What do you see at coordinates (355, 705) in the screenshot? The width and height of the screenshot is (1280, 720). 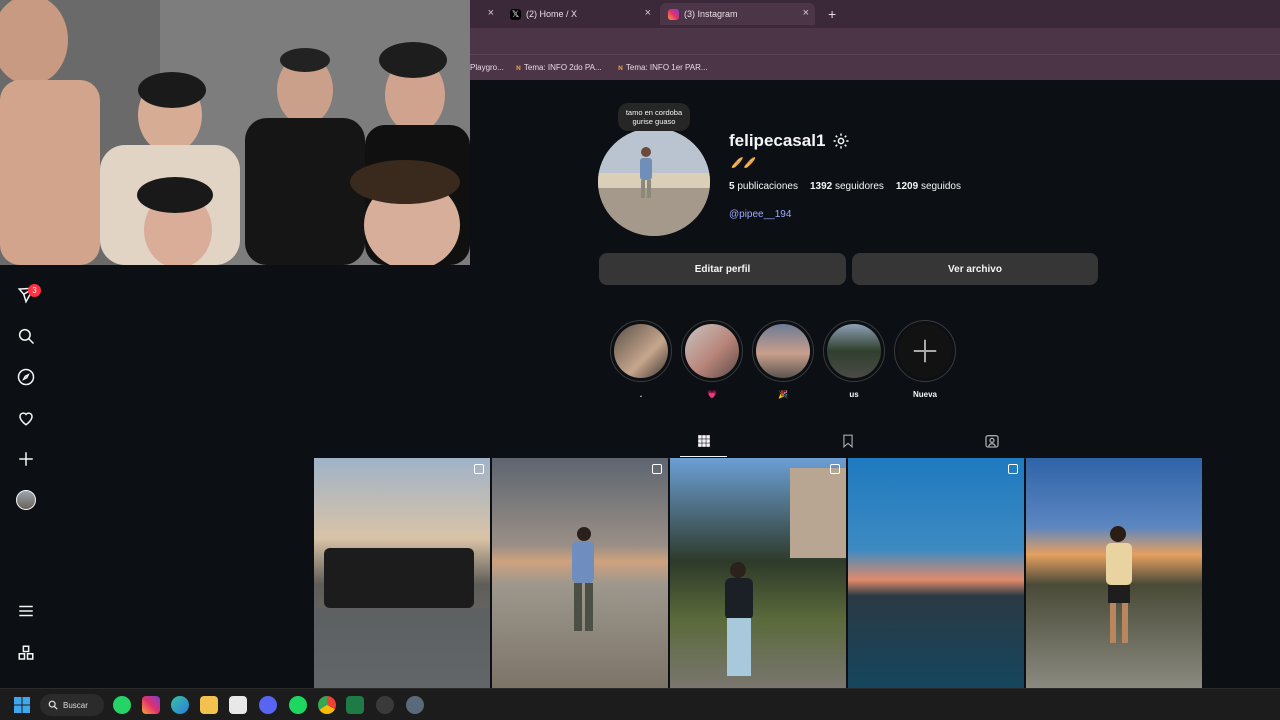 I see `sheets-app-icon` at bounding box center [355, 705].